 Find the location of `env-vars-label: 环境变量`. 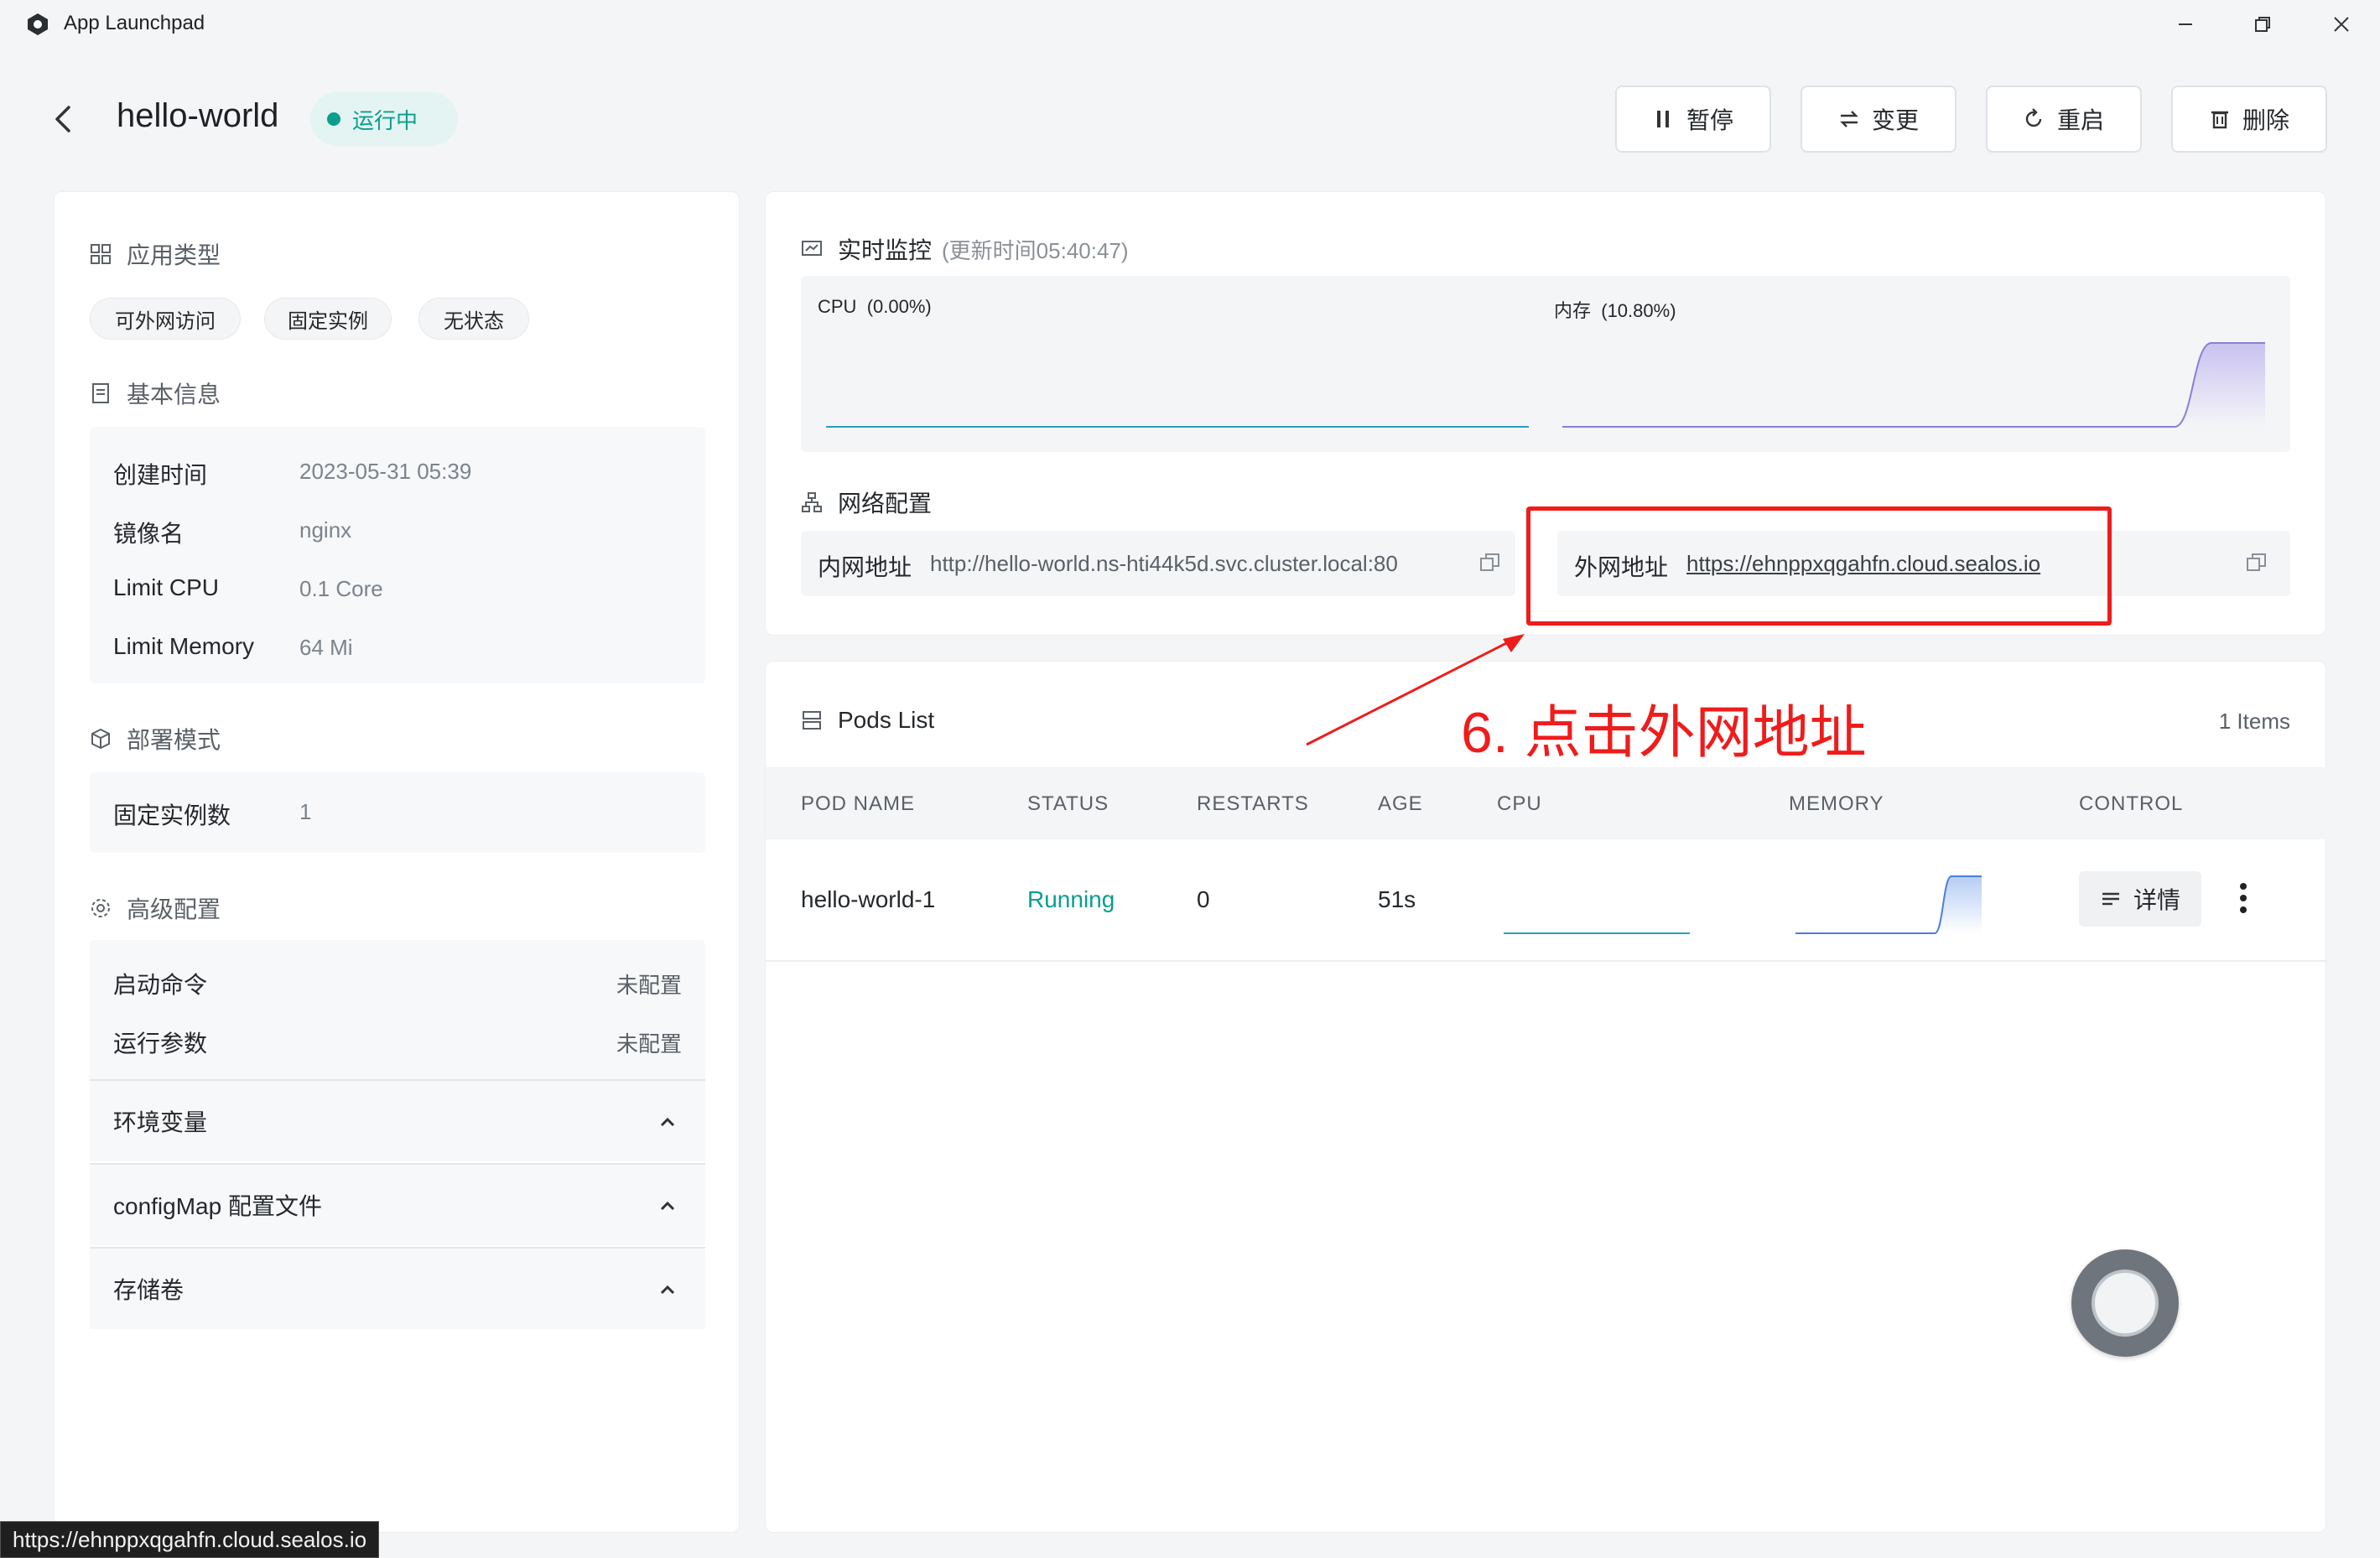

env-vars-label: 环境变量 is located at coordinates (160, 1122).